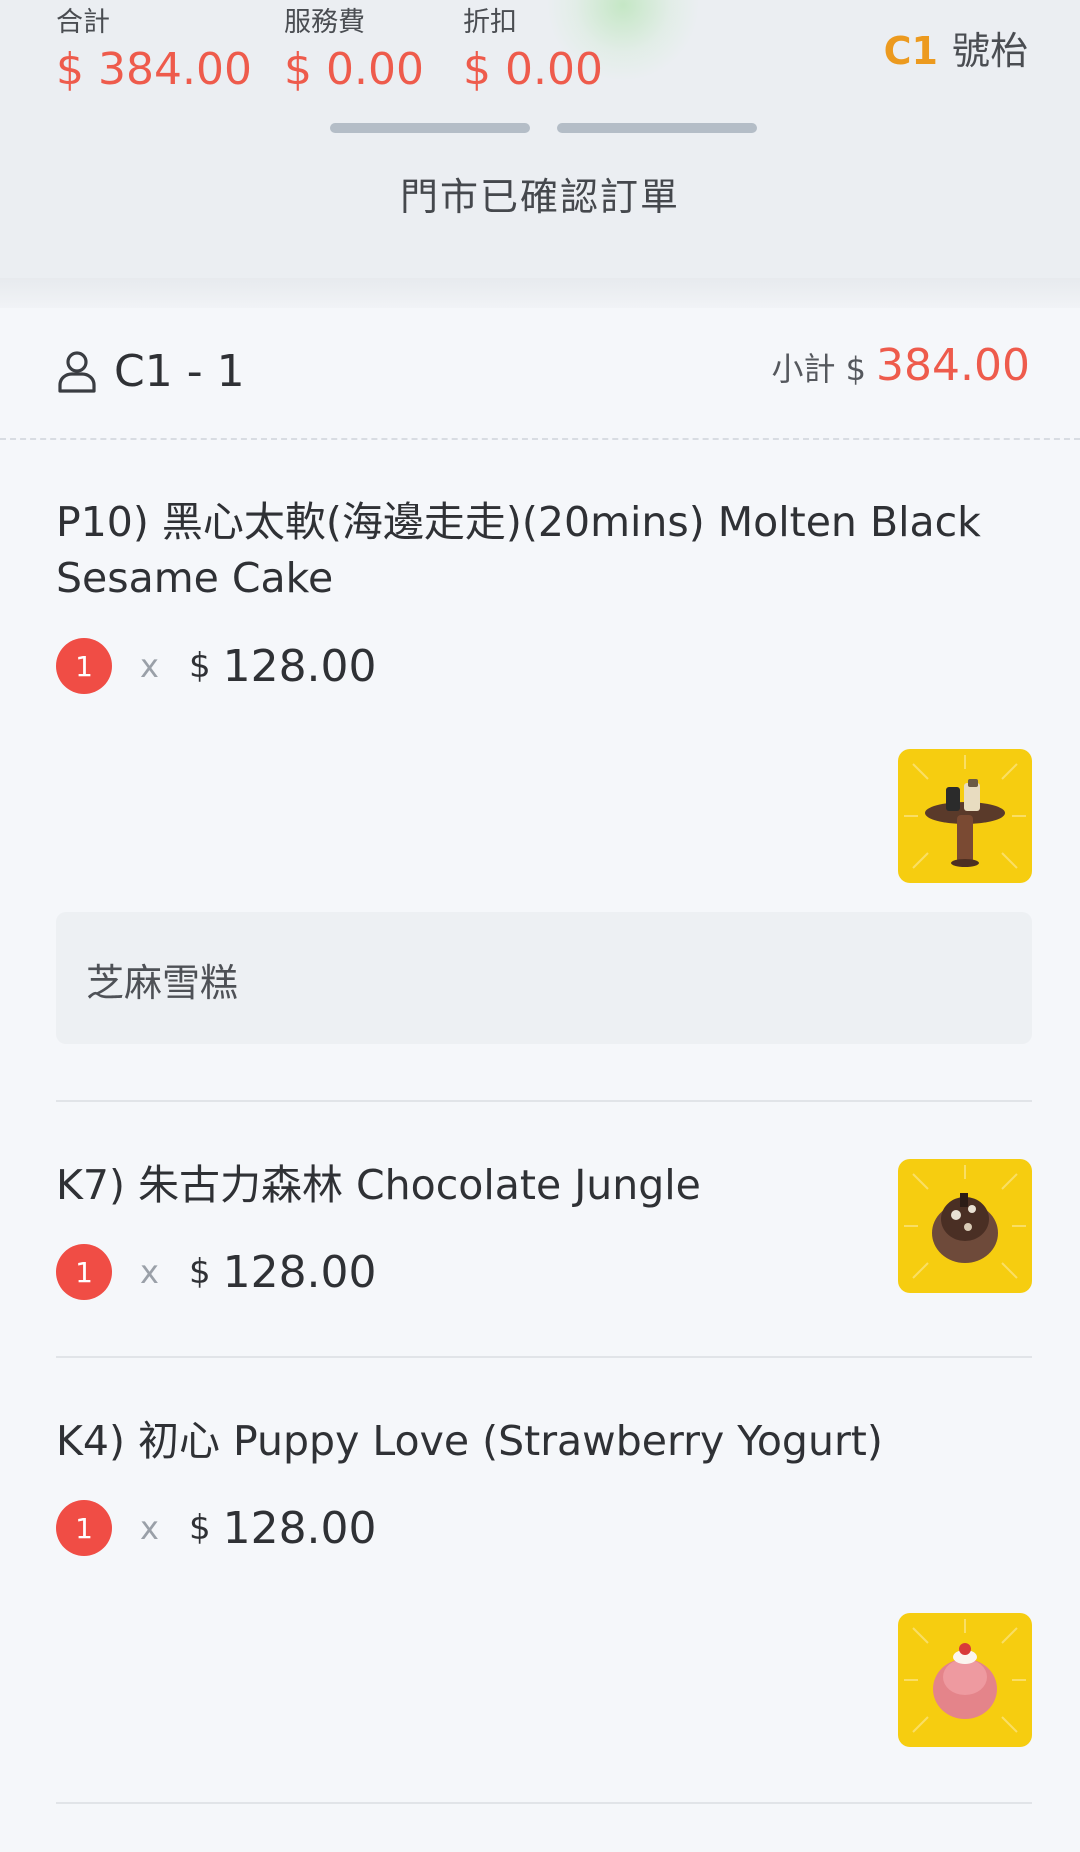  I want to click on header-divider, so click(540, 293).